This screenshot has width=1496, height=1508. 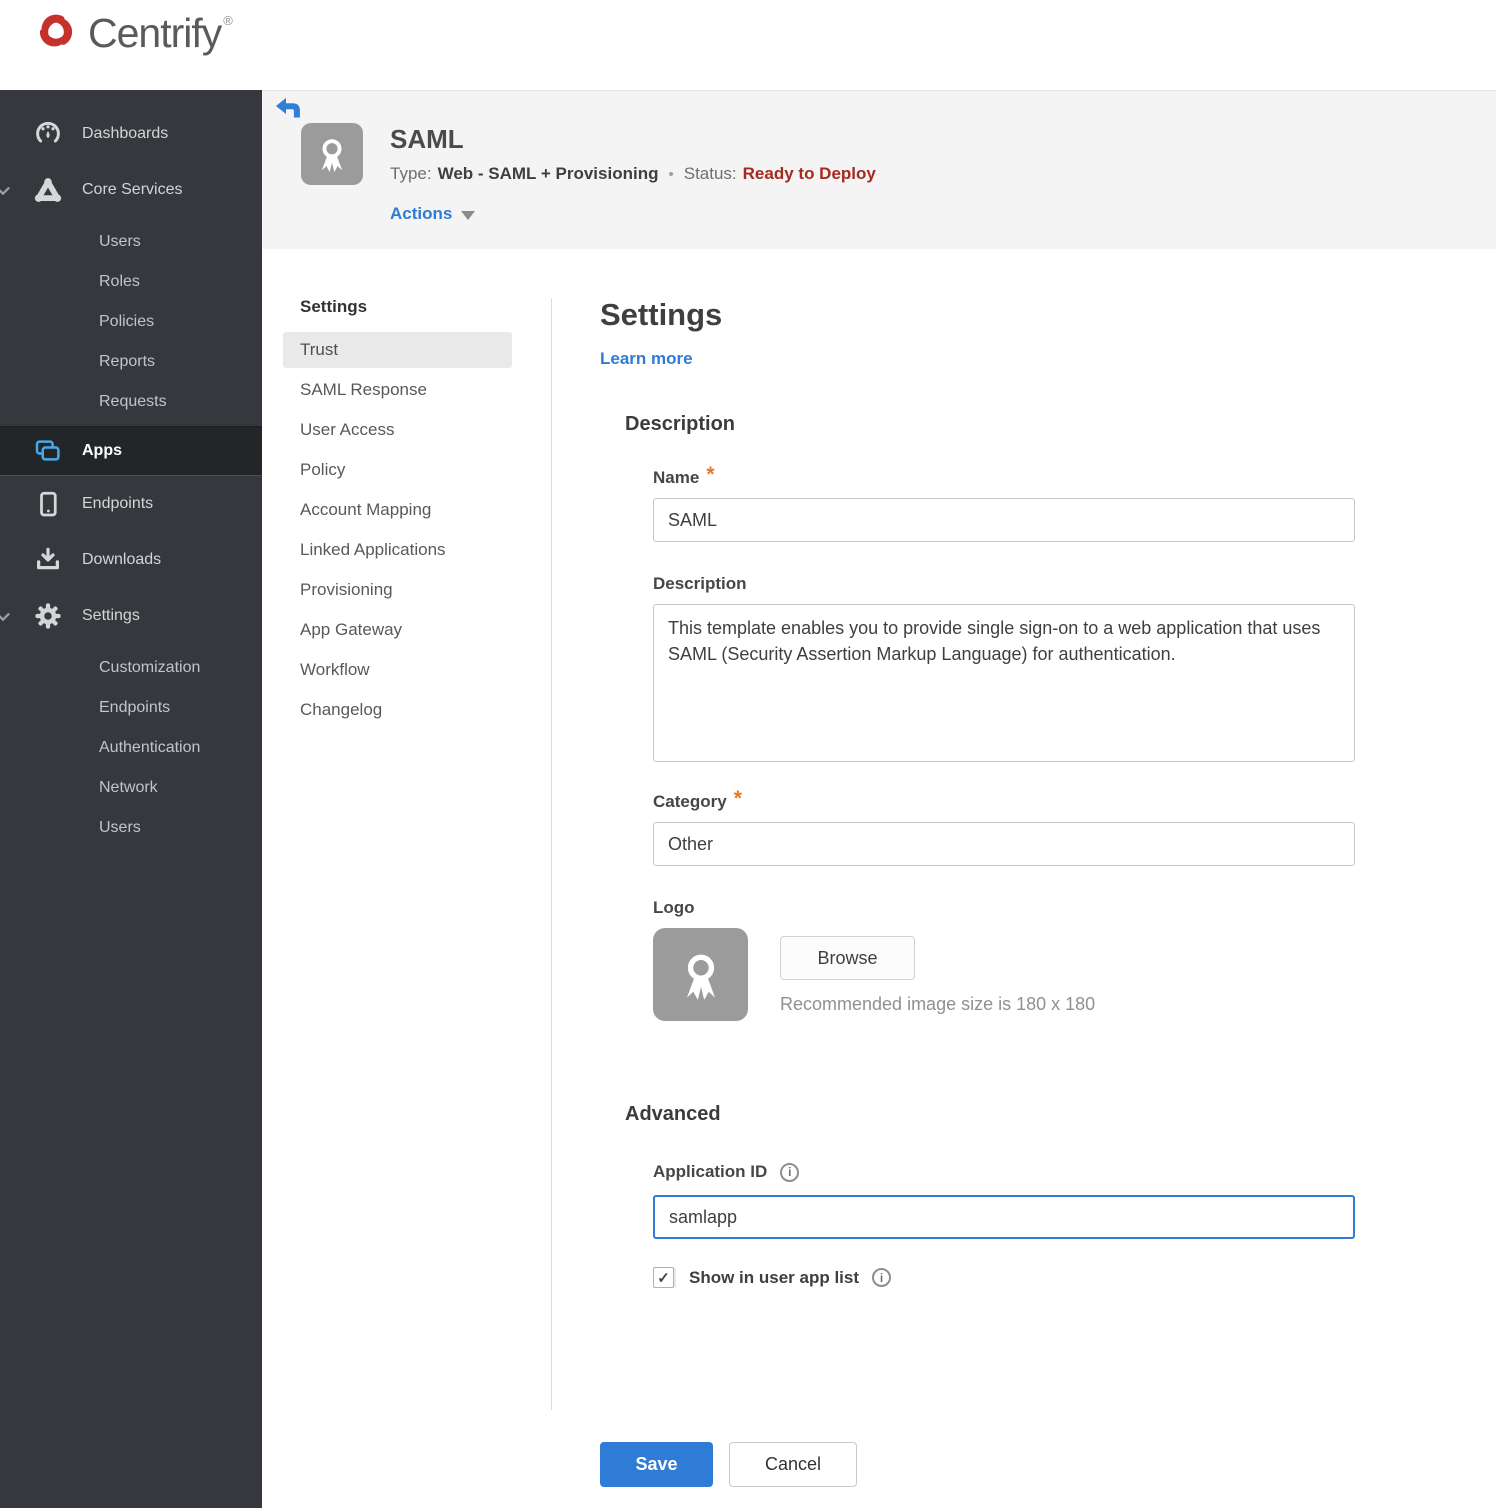 I want to click on page-title: Settings, so click(x=661, y=314).